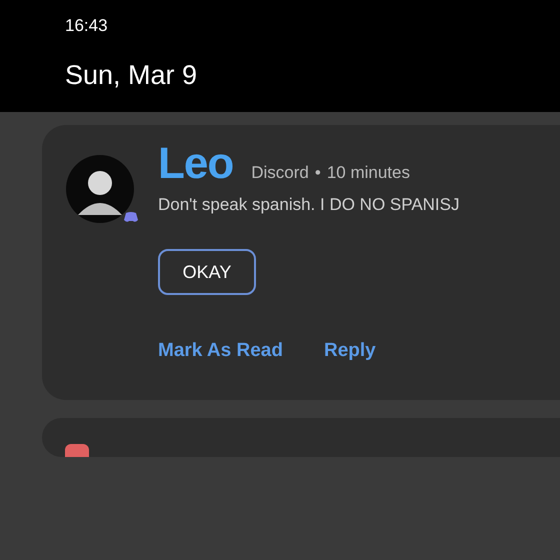 The width and height of the screenshot is (560, 560). I want to click on action-link: Mark As Read, so click(220, 351).